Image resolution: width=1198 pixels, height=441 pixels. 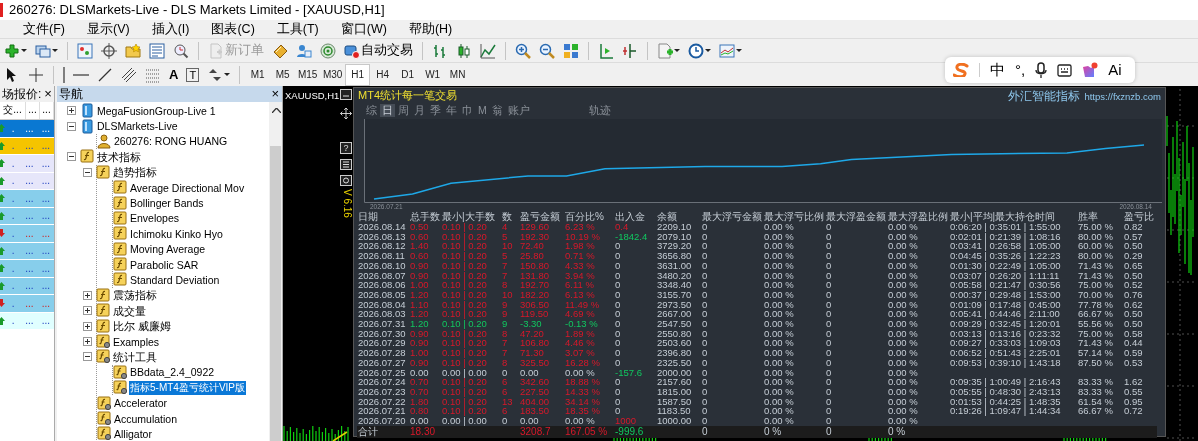 What do you see at coordinates (171, 141) in the screenshot?
I see `tree-item: 260276: RONG HUANG` at bounding box center [171, 141].